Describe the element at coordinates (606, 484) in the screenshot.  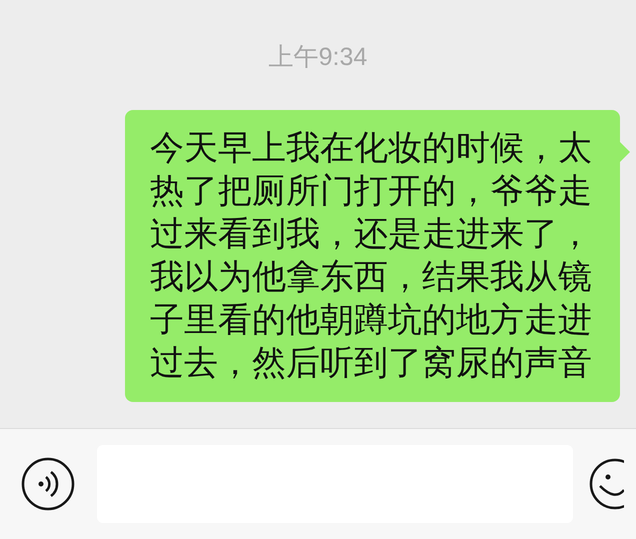
I see `emoji-icon` at that location.